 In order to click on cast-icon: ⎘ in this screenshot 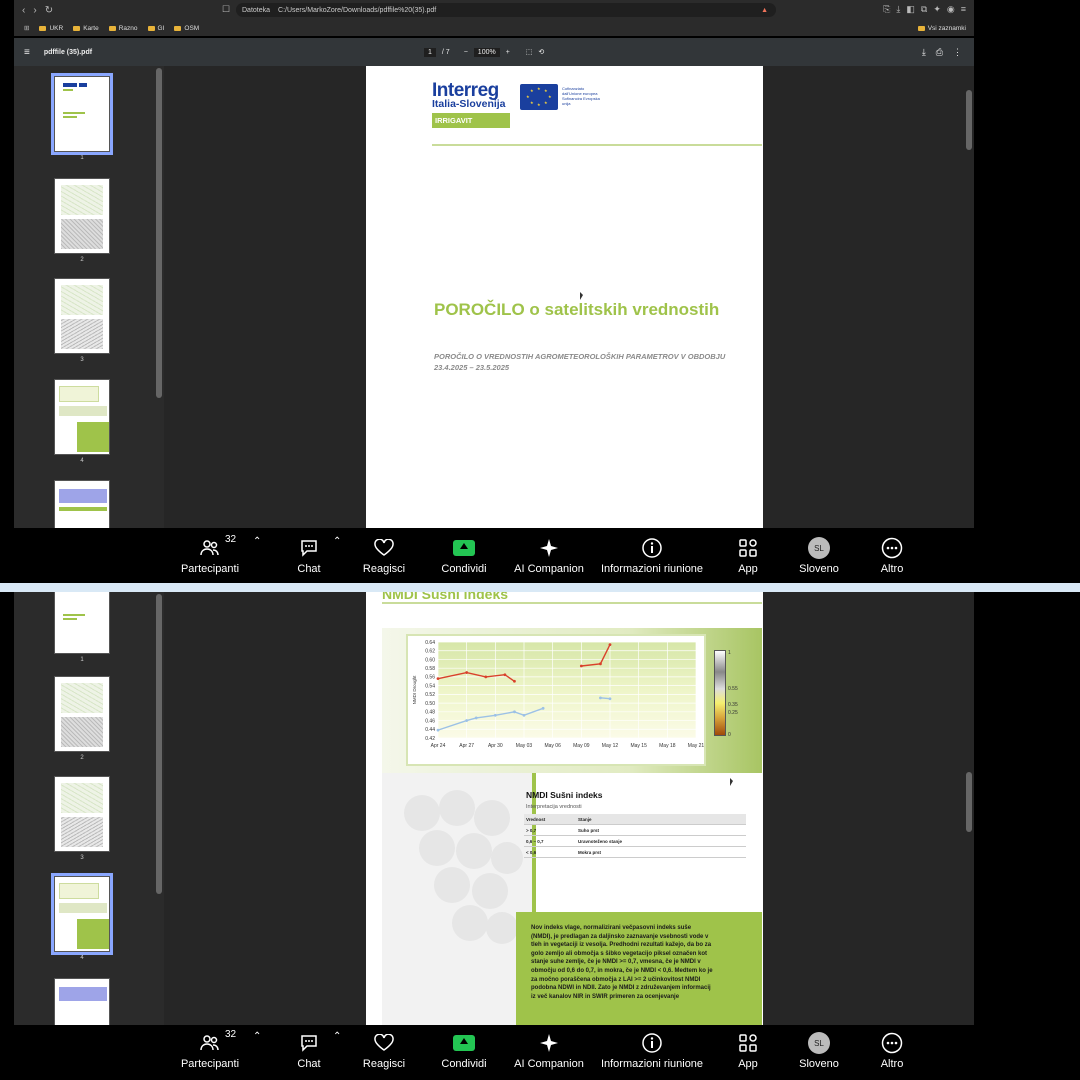, I will do `click(886, 9)`.